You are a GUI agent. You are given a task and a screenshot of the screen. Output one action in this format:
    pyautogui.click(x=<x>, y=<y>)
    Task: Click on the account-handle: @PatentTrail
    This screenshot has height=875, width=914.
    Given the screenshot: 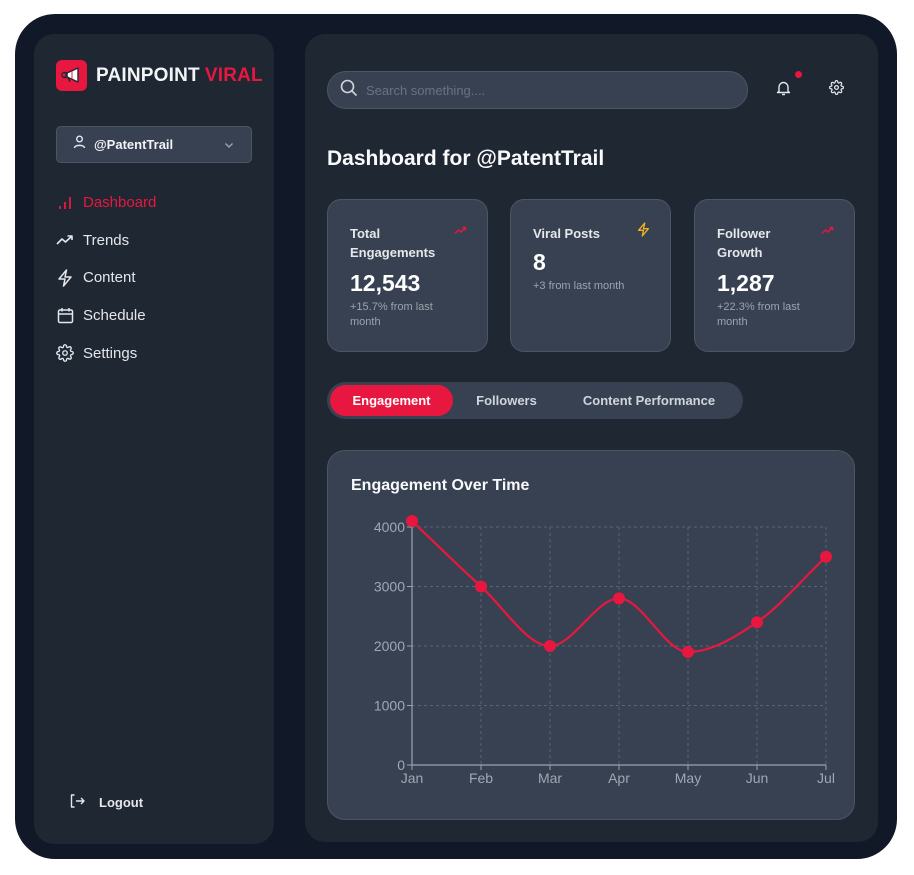 What is the action you would take?
    pyautogui.click(x=134, y=144)
    